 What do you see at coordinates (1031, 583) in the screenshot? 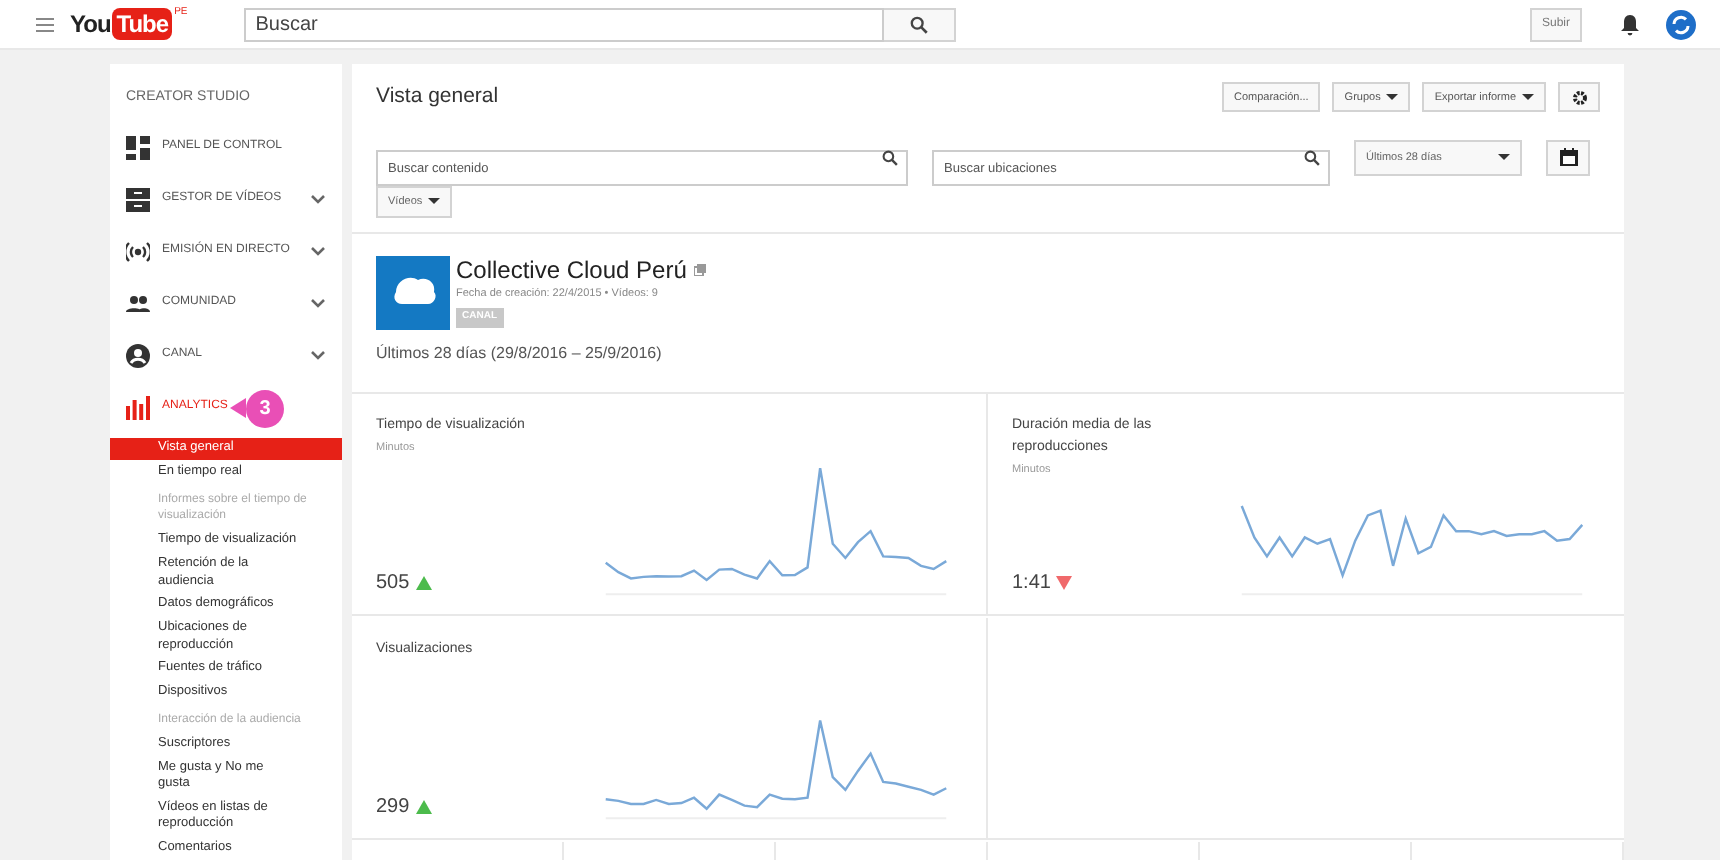
I see `metric-value: 1:41` at bounding box center [1031, 583].